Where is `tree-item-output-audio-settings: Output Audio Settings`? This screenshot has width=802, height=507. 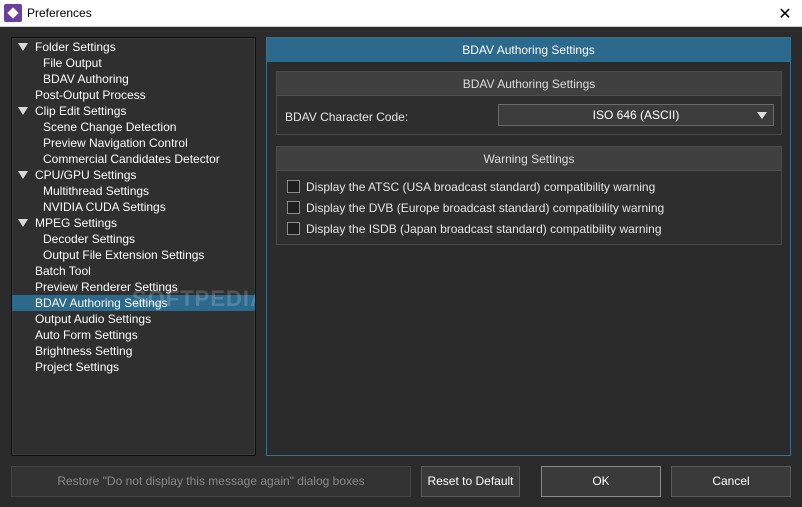 tree-item-output-audio-settings: Output Audio Settings is located at coordinates (133, 319).